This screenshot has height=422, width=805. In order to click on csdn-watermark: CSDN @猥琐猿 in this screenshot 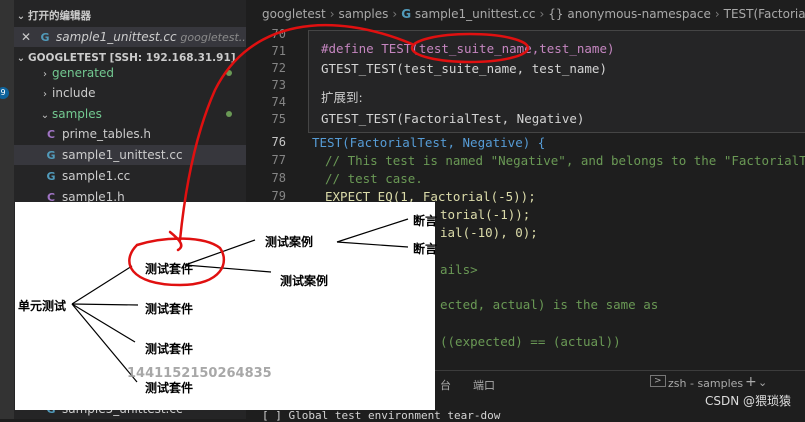, I will do `click(747, 401)`.